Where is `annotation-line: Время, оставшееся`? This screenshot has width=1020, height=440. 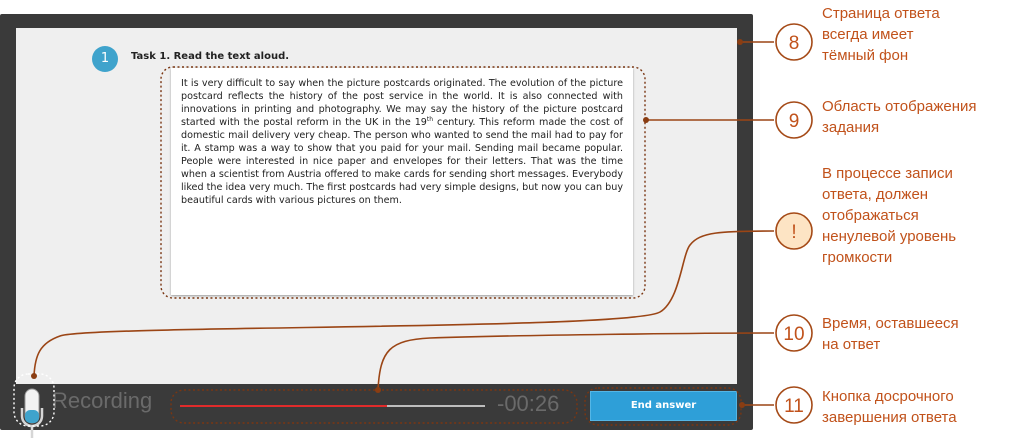
annotation-line: Время, оставшееся is located at coordinates (890, 323).